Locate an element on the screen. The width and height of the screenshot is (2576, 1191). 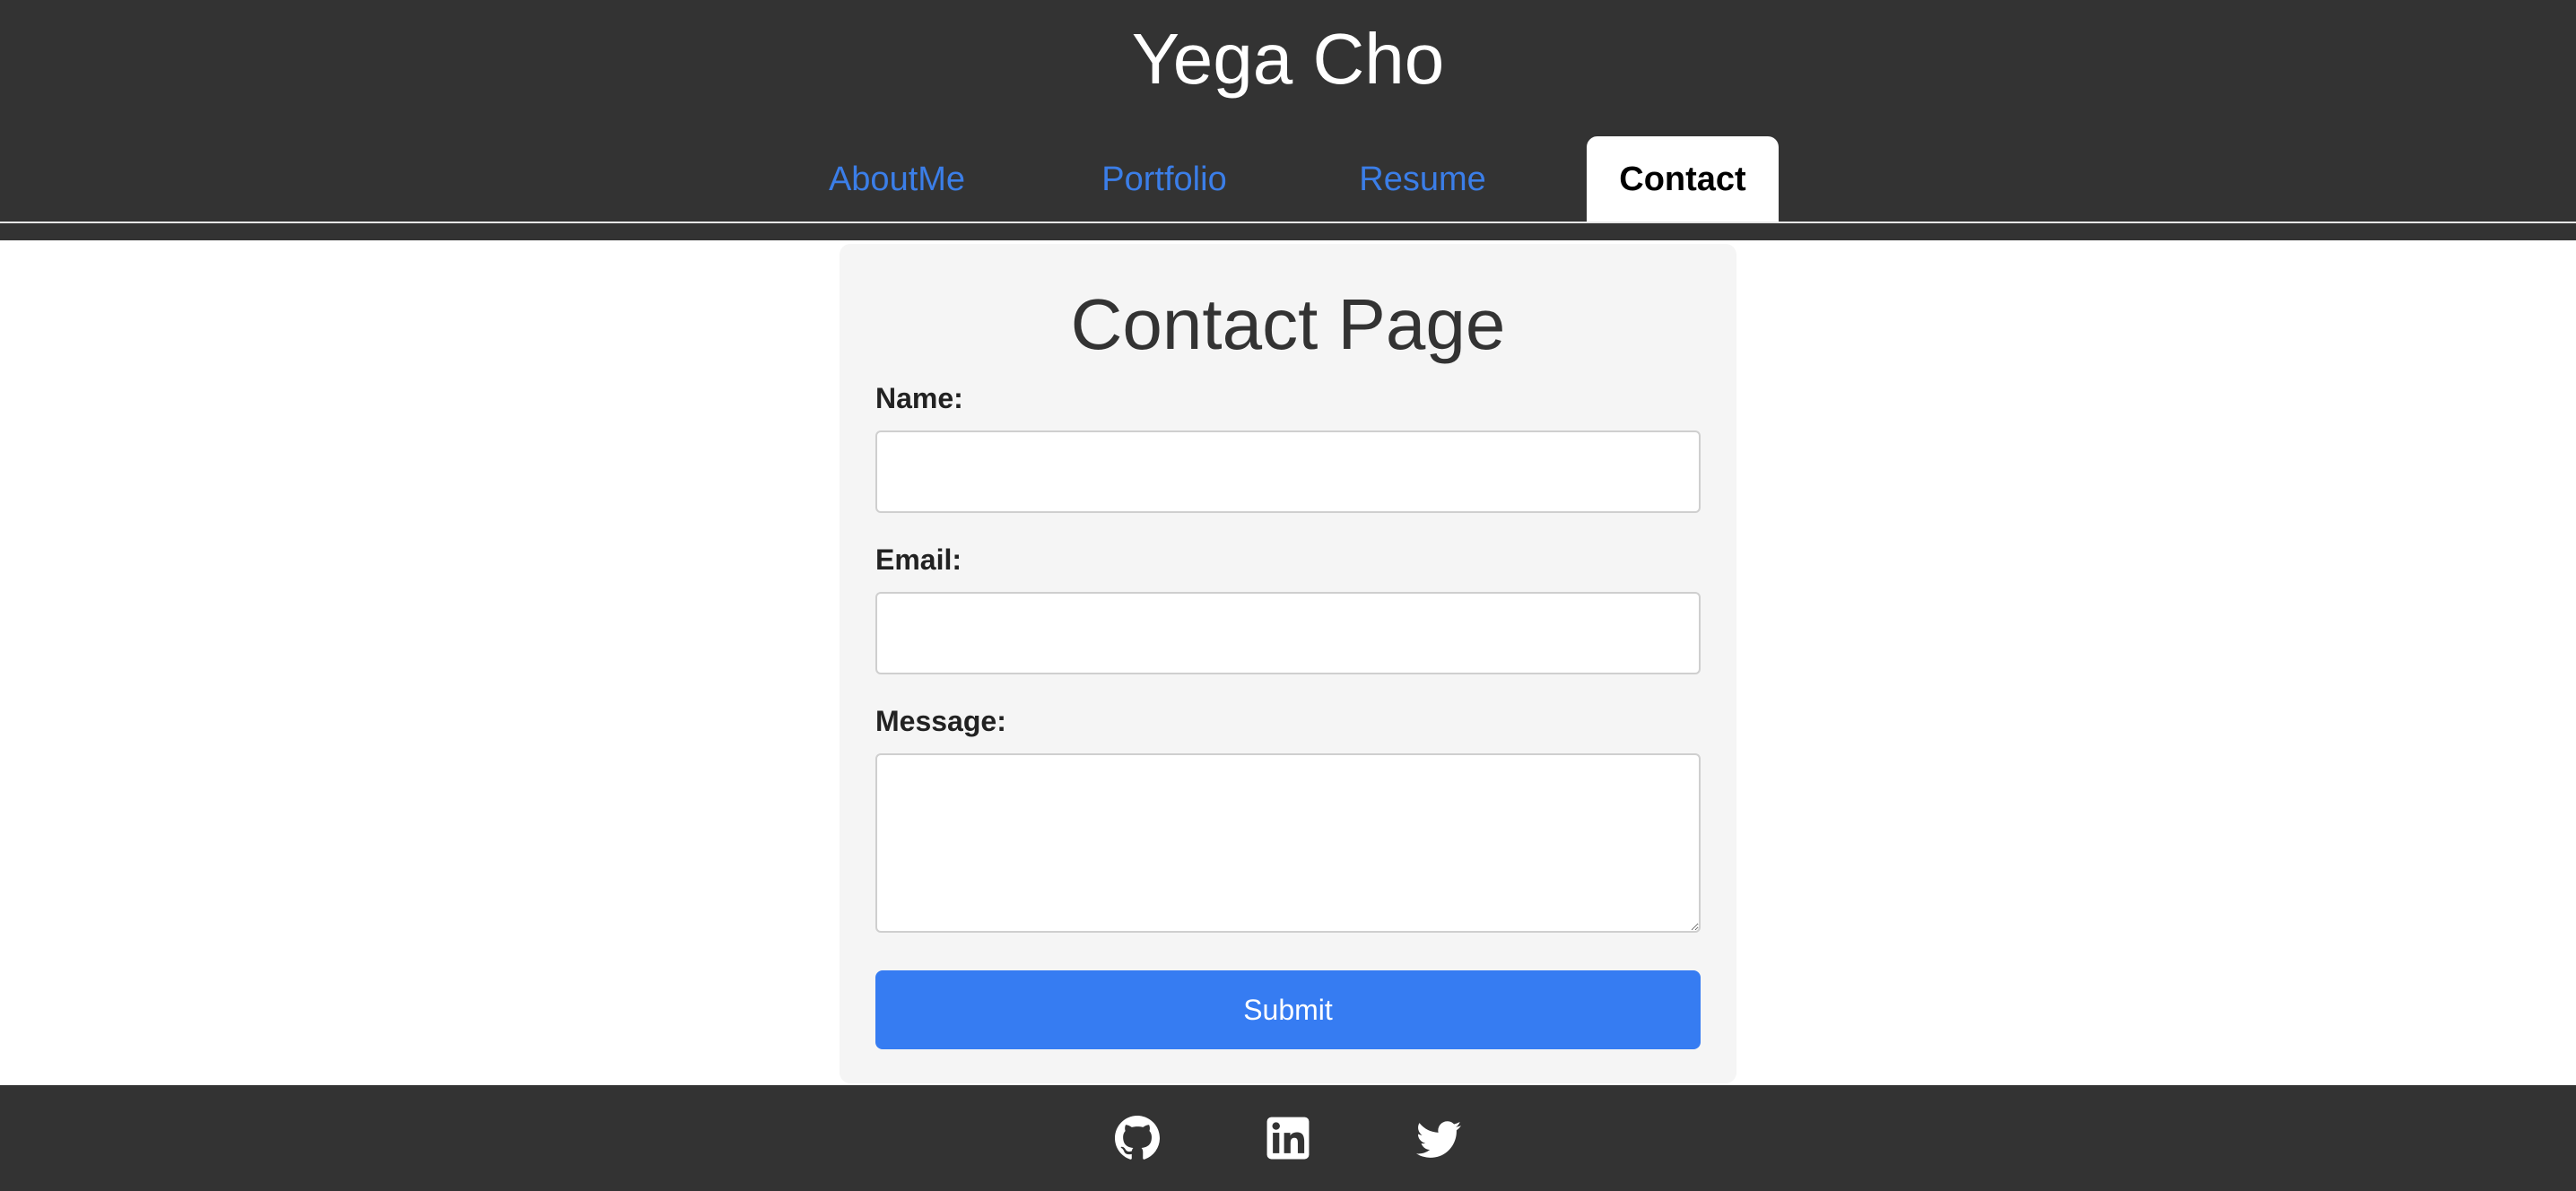
twitter-icon-graphic is located at coordinates (1438, 1139).